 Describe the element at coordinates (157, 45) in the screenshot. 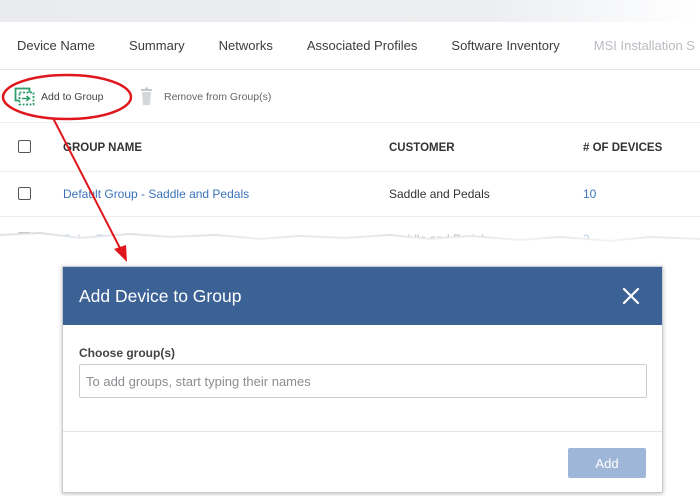

I see `tab-summary: Summary` at that location.